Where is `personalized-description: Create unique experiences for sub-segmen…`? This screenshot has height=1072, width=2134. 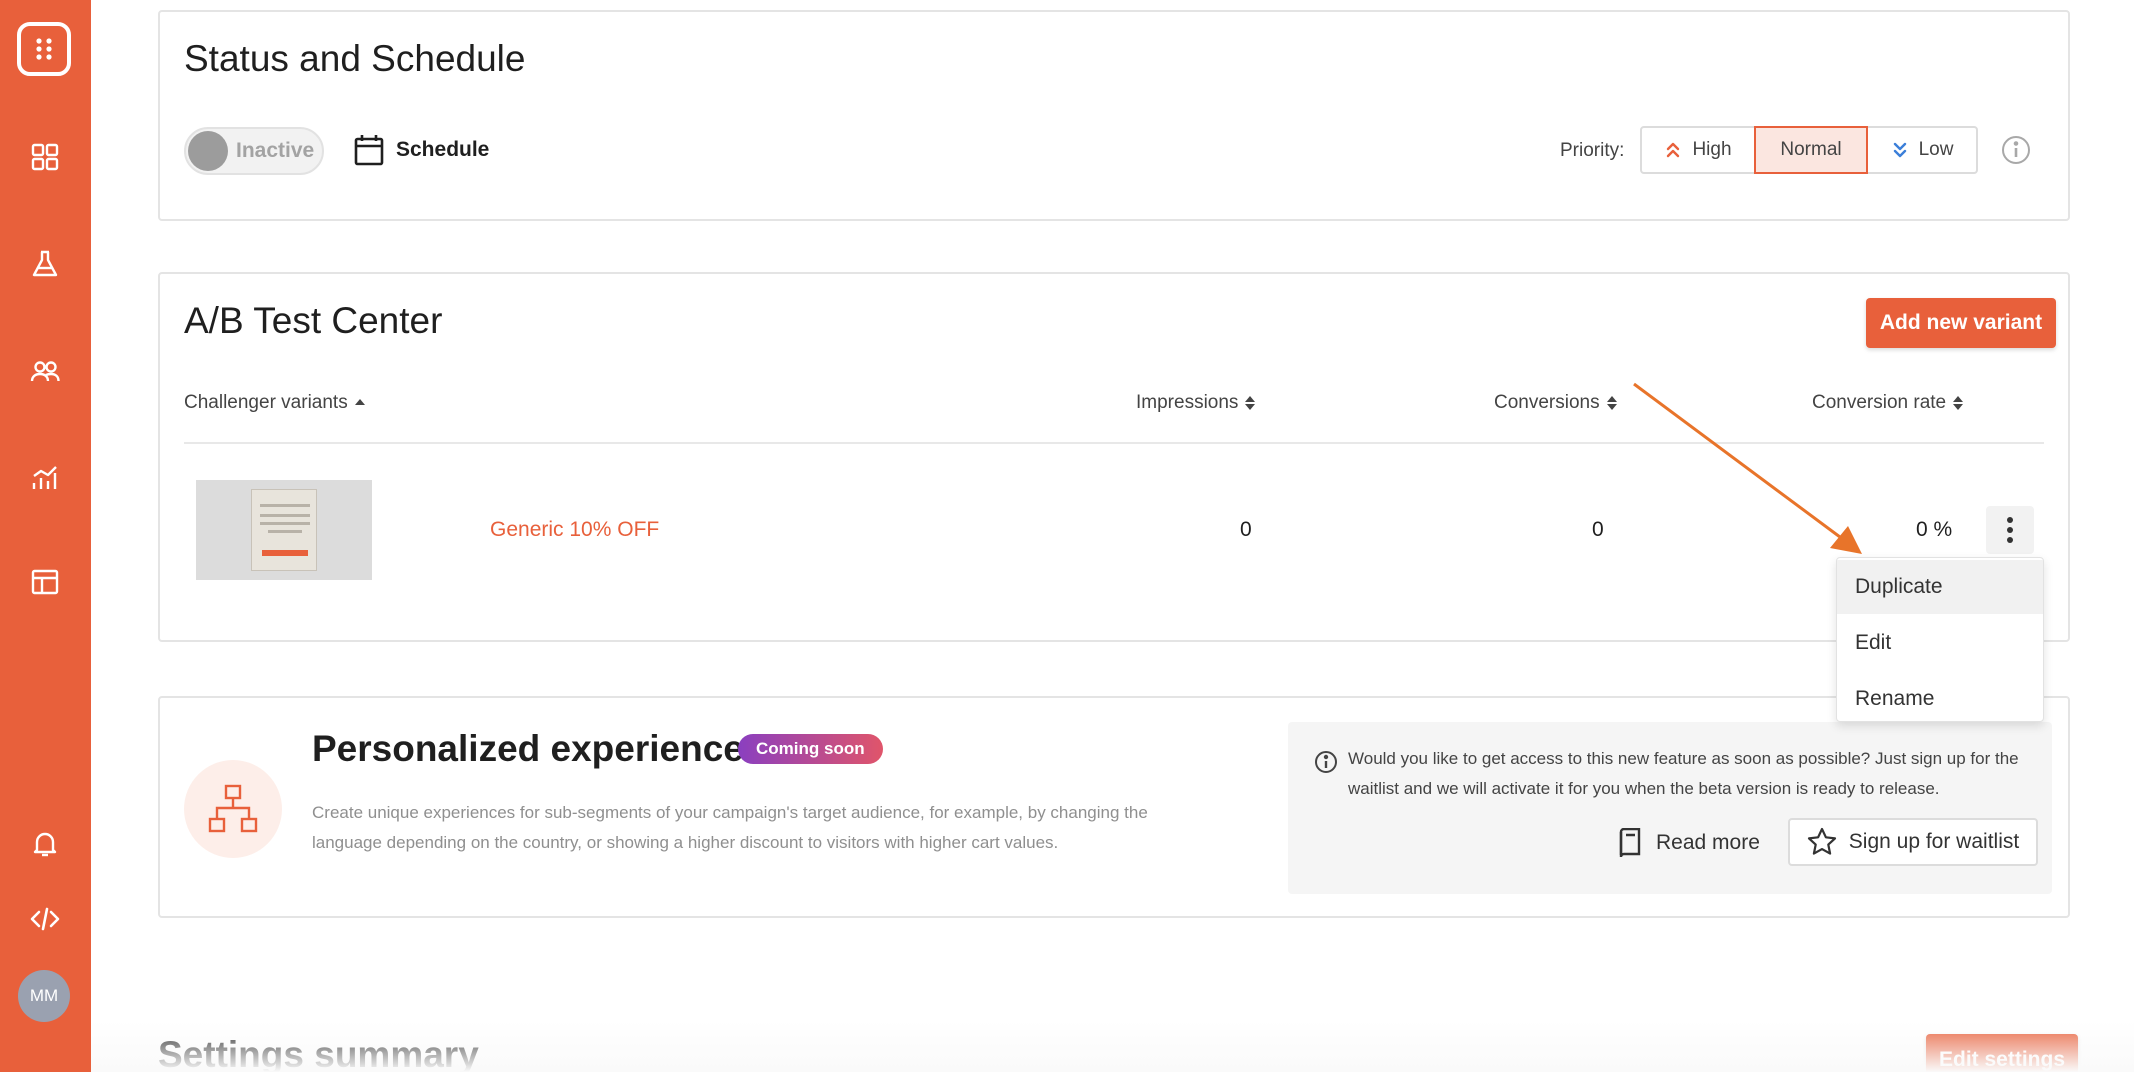 personalized-description: Create unique experiences for sub-segmen… is located at coordinates (730, 827).